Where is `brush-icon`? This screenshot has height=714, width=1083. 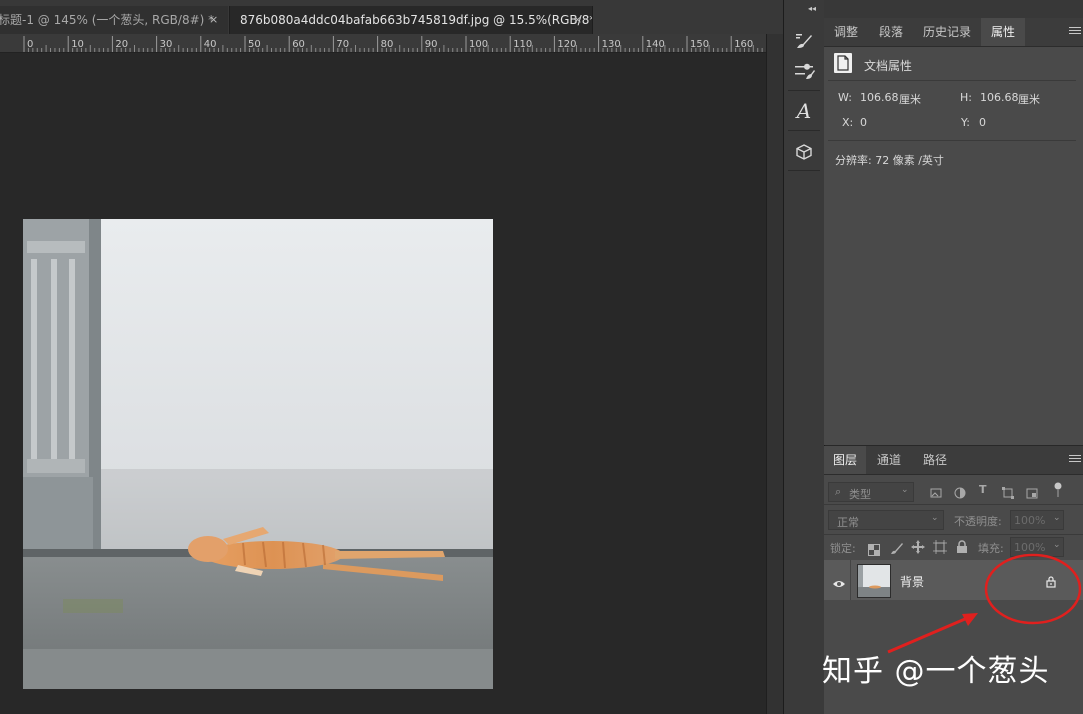
brush-icon is located at coordinates (804, 41).